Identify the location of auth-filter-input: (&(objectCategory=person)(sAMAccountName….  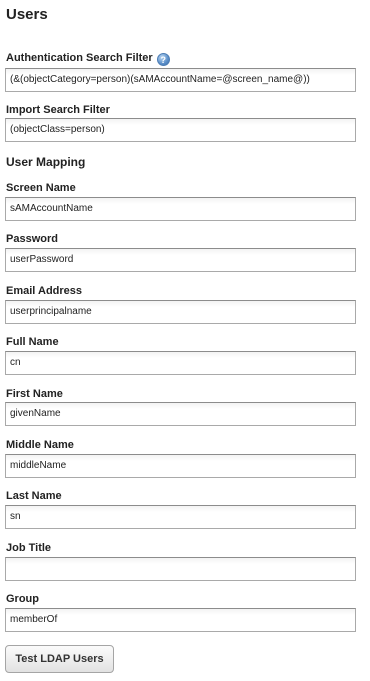
(180, 80).